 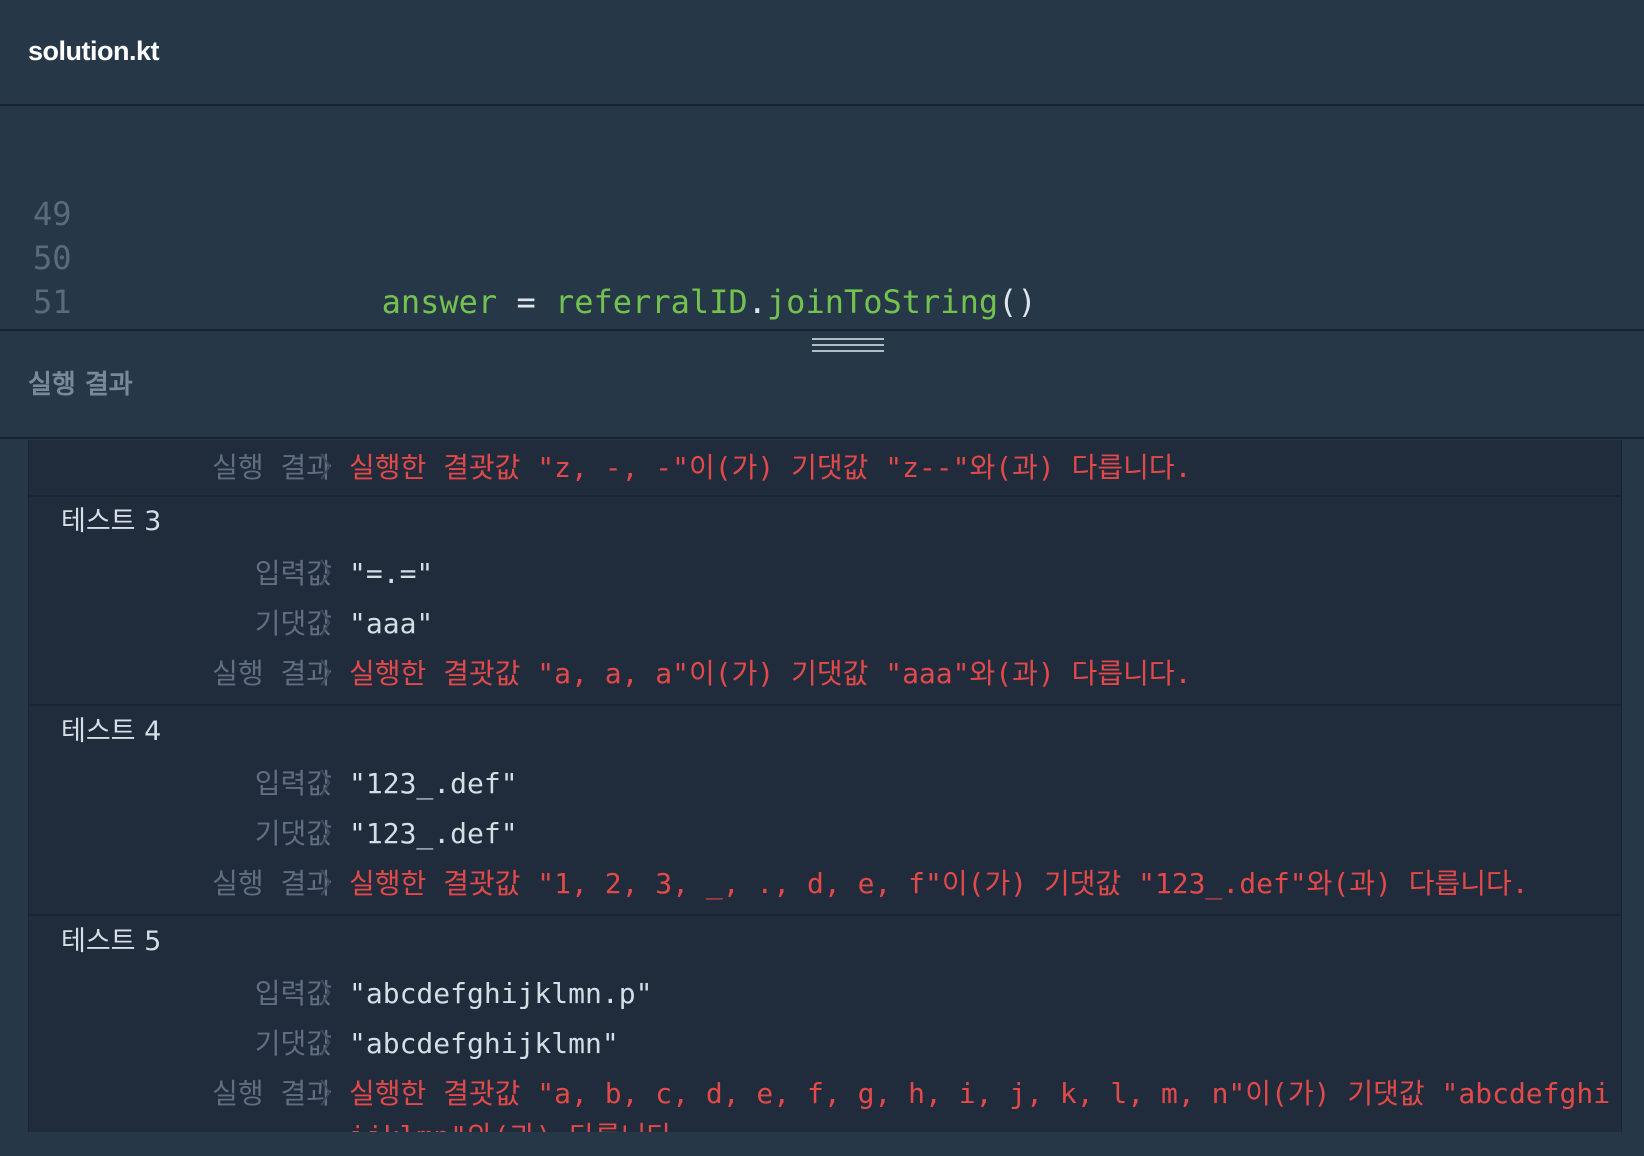 What do you see at coordinates (825, 994) in the screenshot?
I see `input-row: 입력값 〉 "abcdefghijklmn.p"` at bounding box center [825, 994].